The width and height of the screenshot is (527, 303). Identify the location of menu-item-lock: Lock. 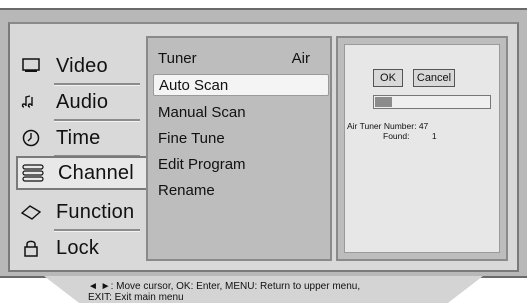
(79, 248).